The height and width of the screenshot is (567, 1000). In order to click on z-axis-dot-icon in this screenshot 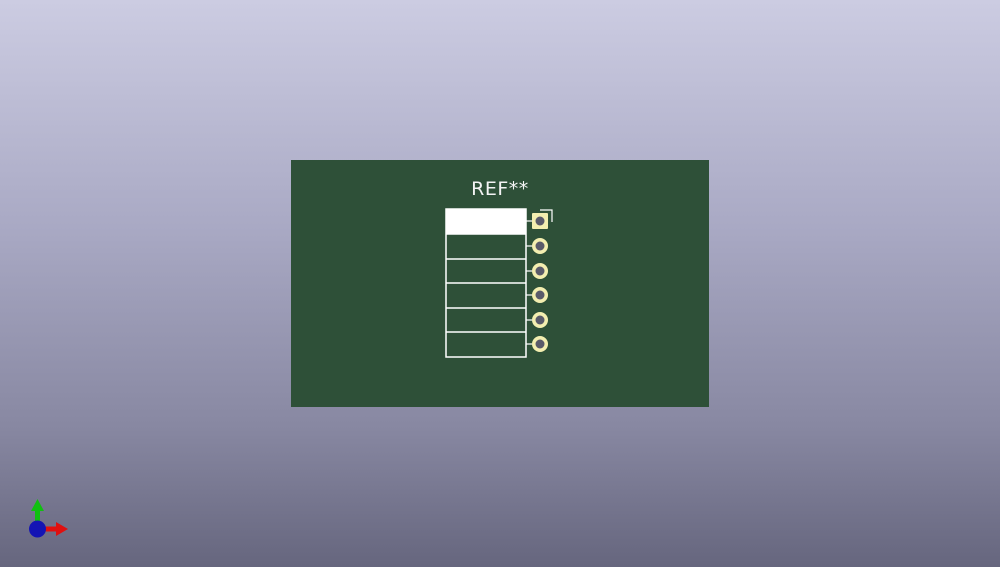, I will do `click(37, 529)`.